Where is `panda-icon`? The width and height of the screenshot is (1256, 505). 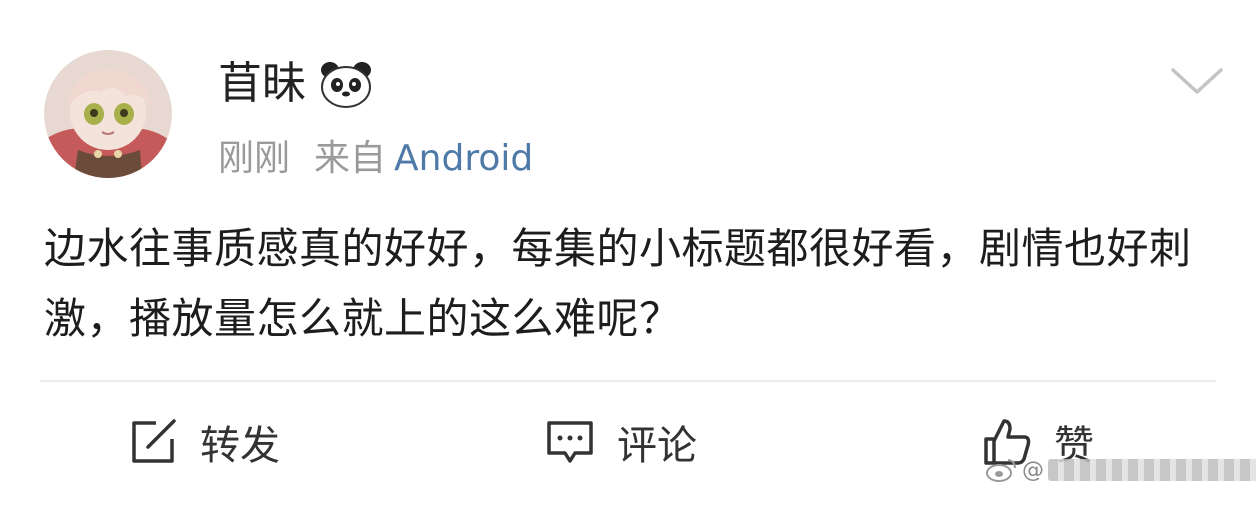 panda-icon is located at coordinates (346, 85).